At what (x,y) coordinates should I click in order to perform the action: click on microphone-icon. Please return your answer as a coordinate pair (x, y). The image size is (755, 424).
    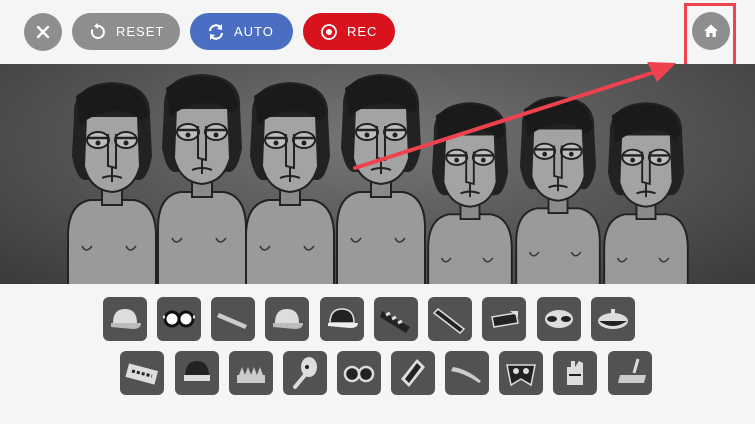
    Looking at the image, I should click on (305, 373).